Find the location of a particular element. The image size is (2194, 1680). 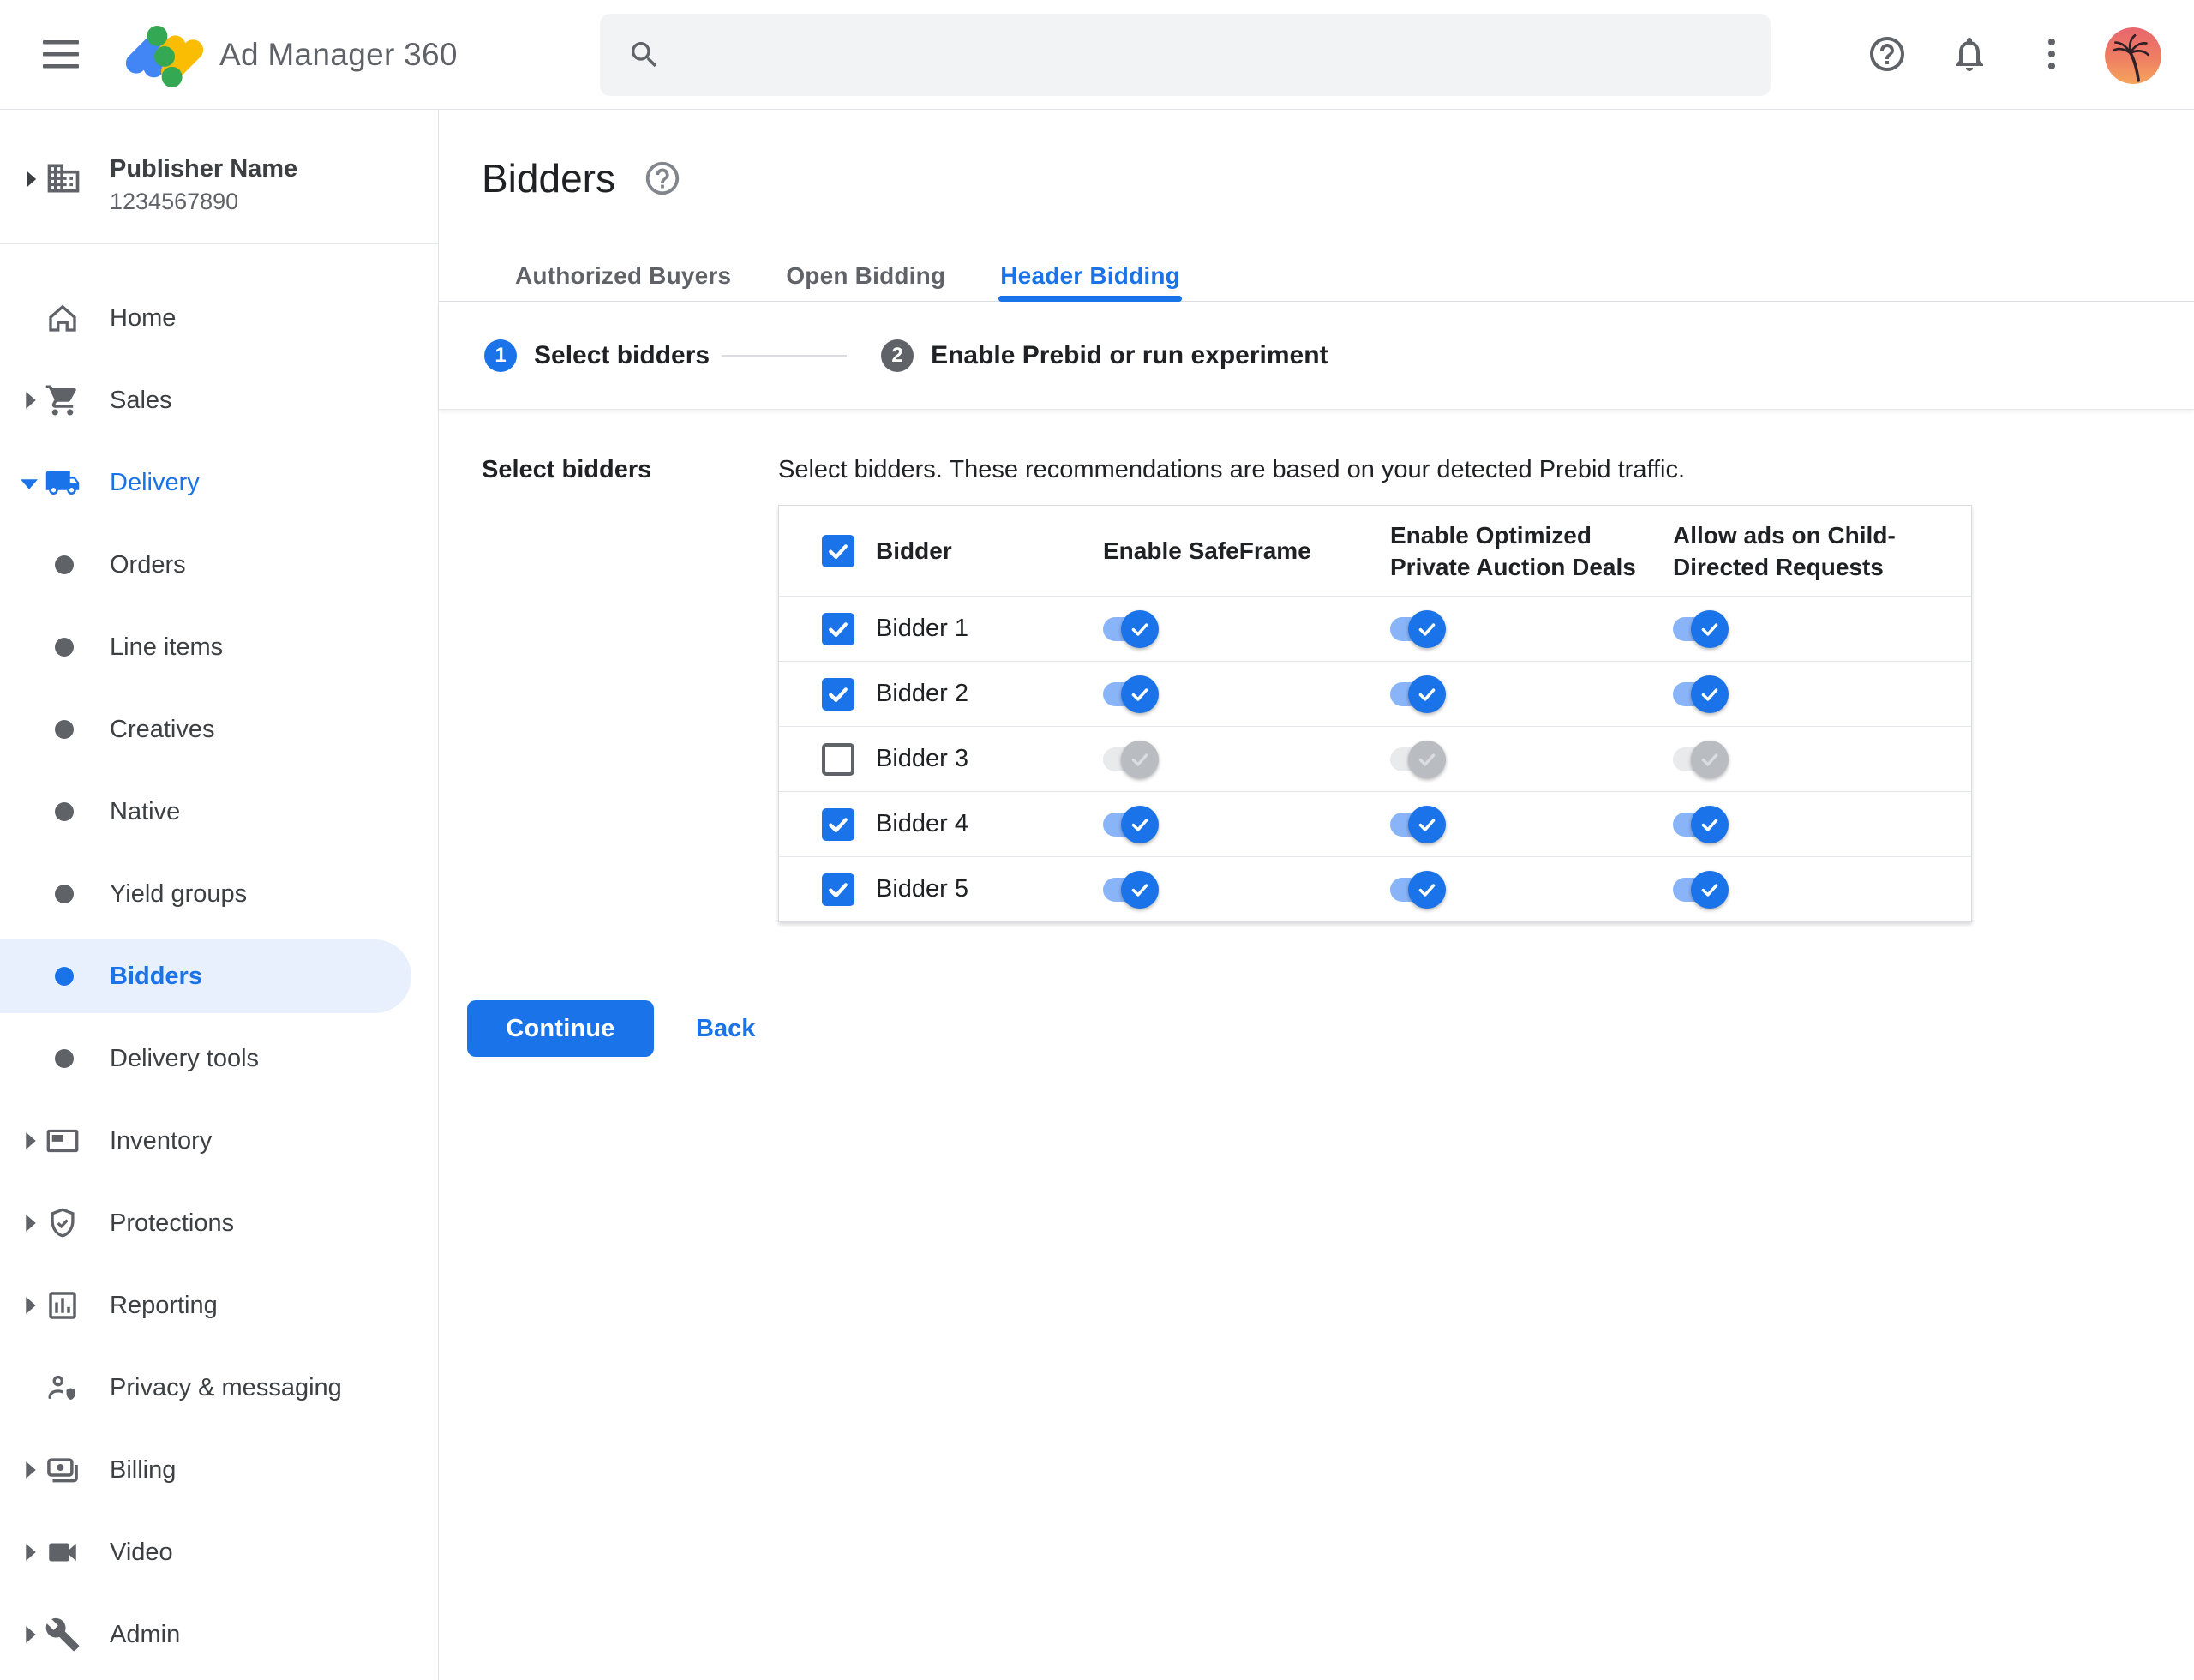

sidebar-item-label: Video is located at coordinates (141, 1552).